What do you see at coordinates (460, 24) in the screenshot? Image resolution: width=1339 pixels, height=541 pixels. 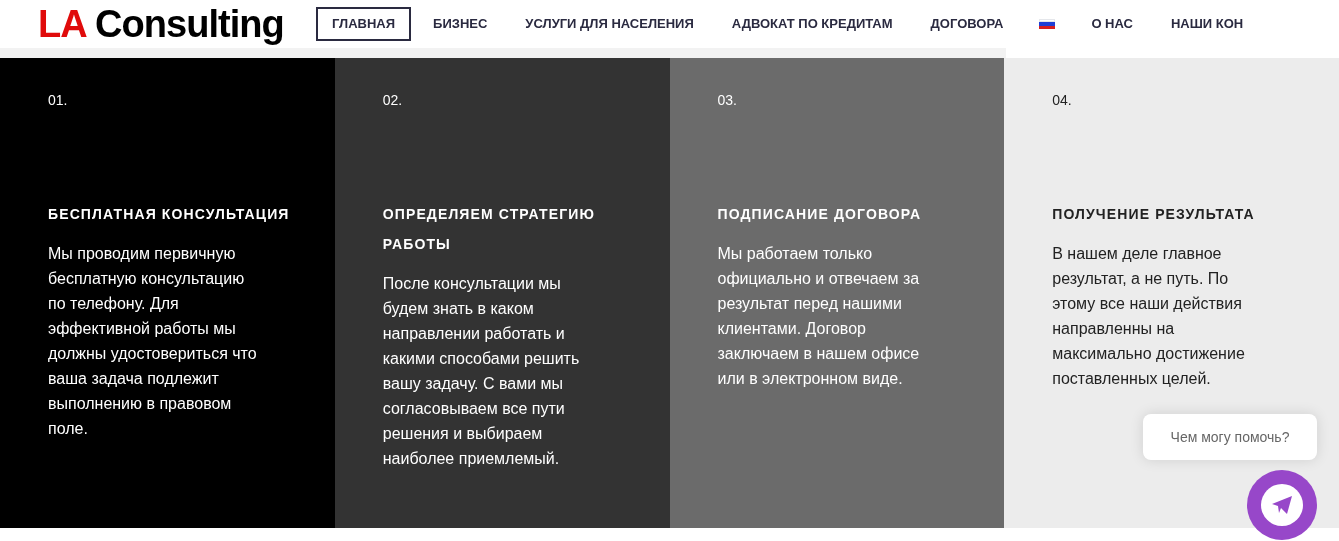 I see `nav-link: БИЗНЕС` at bounding box center [460, 24].